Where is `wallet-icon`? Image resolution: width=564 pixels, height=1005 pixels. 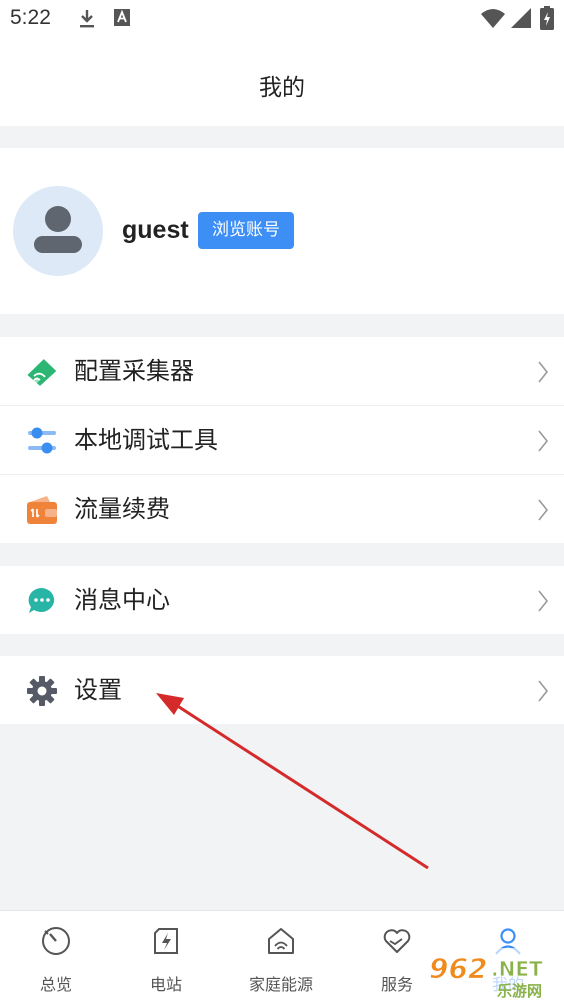
wallet-icon is located at coordinates (42, 510).